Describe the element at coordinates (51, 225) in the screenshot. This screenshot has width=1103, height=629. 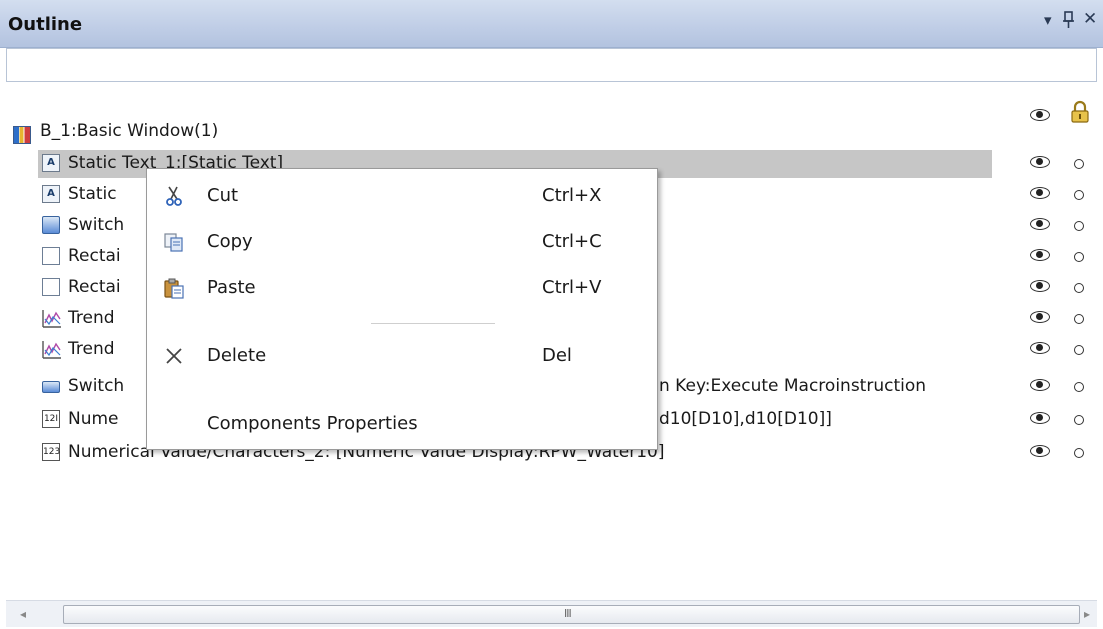
I see `switch-button-icon` at that location.